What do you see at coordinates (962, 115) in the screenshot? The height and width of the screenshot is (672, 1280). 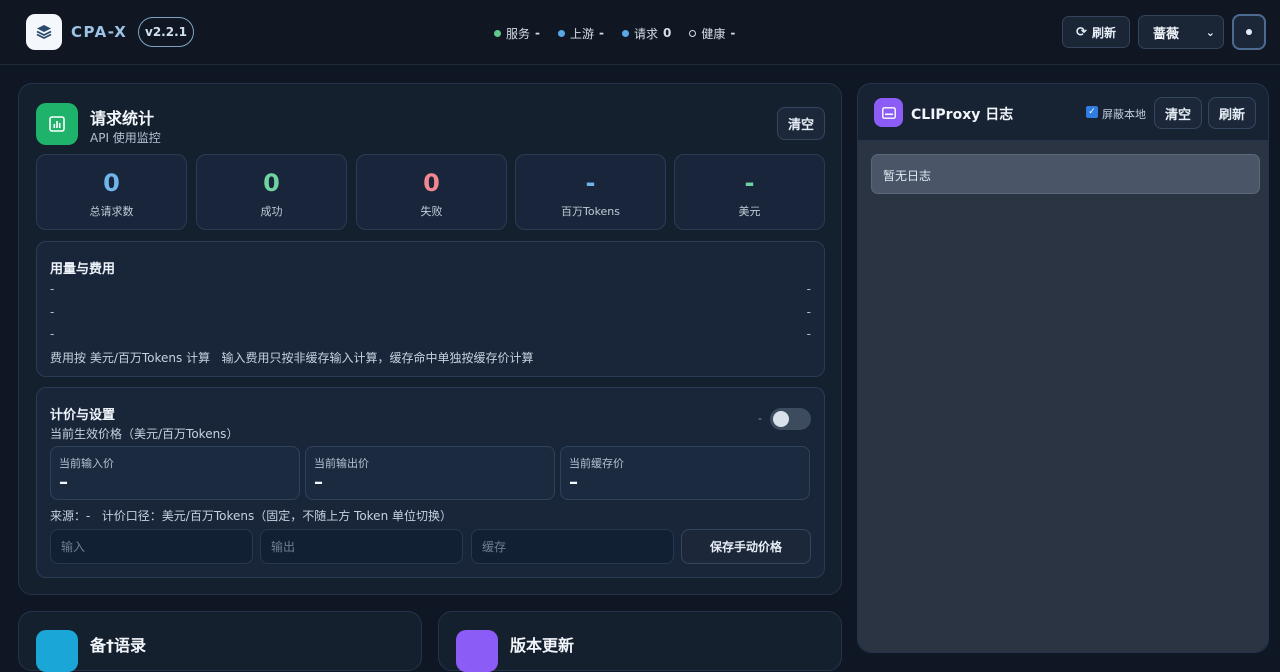 I see `log-title: CLIProxy 日志` at bounding box center [962, 115].